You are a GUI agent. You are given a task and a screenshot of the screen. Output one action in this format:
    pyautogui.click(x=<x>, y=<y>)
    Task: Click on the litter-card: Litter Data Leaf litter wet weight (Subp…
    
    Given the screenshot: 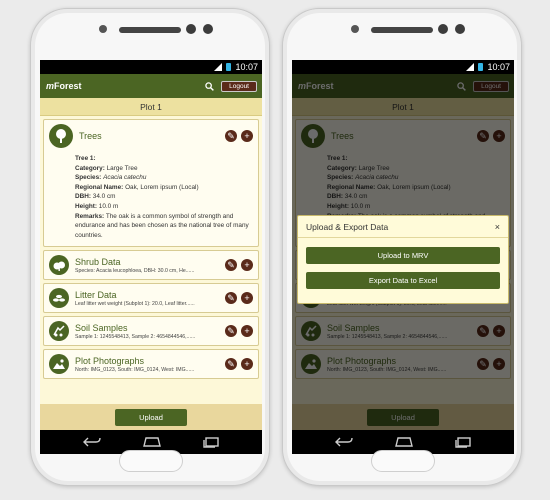 What is the action you would take?
    pyautogui.click(x=151, y=298)
    